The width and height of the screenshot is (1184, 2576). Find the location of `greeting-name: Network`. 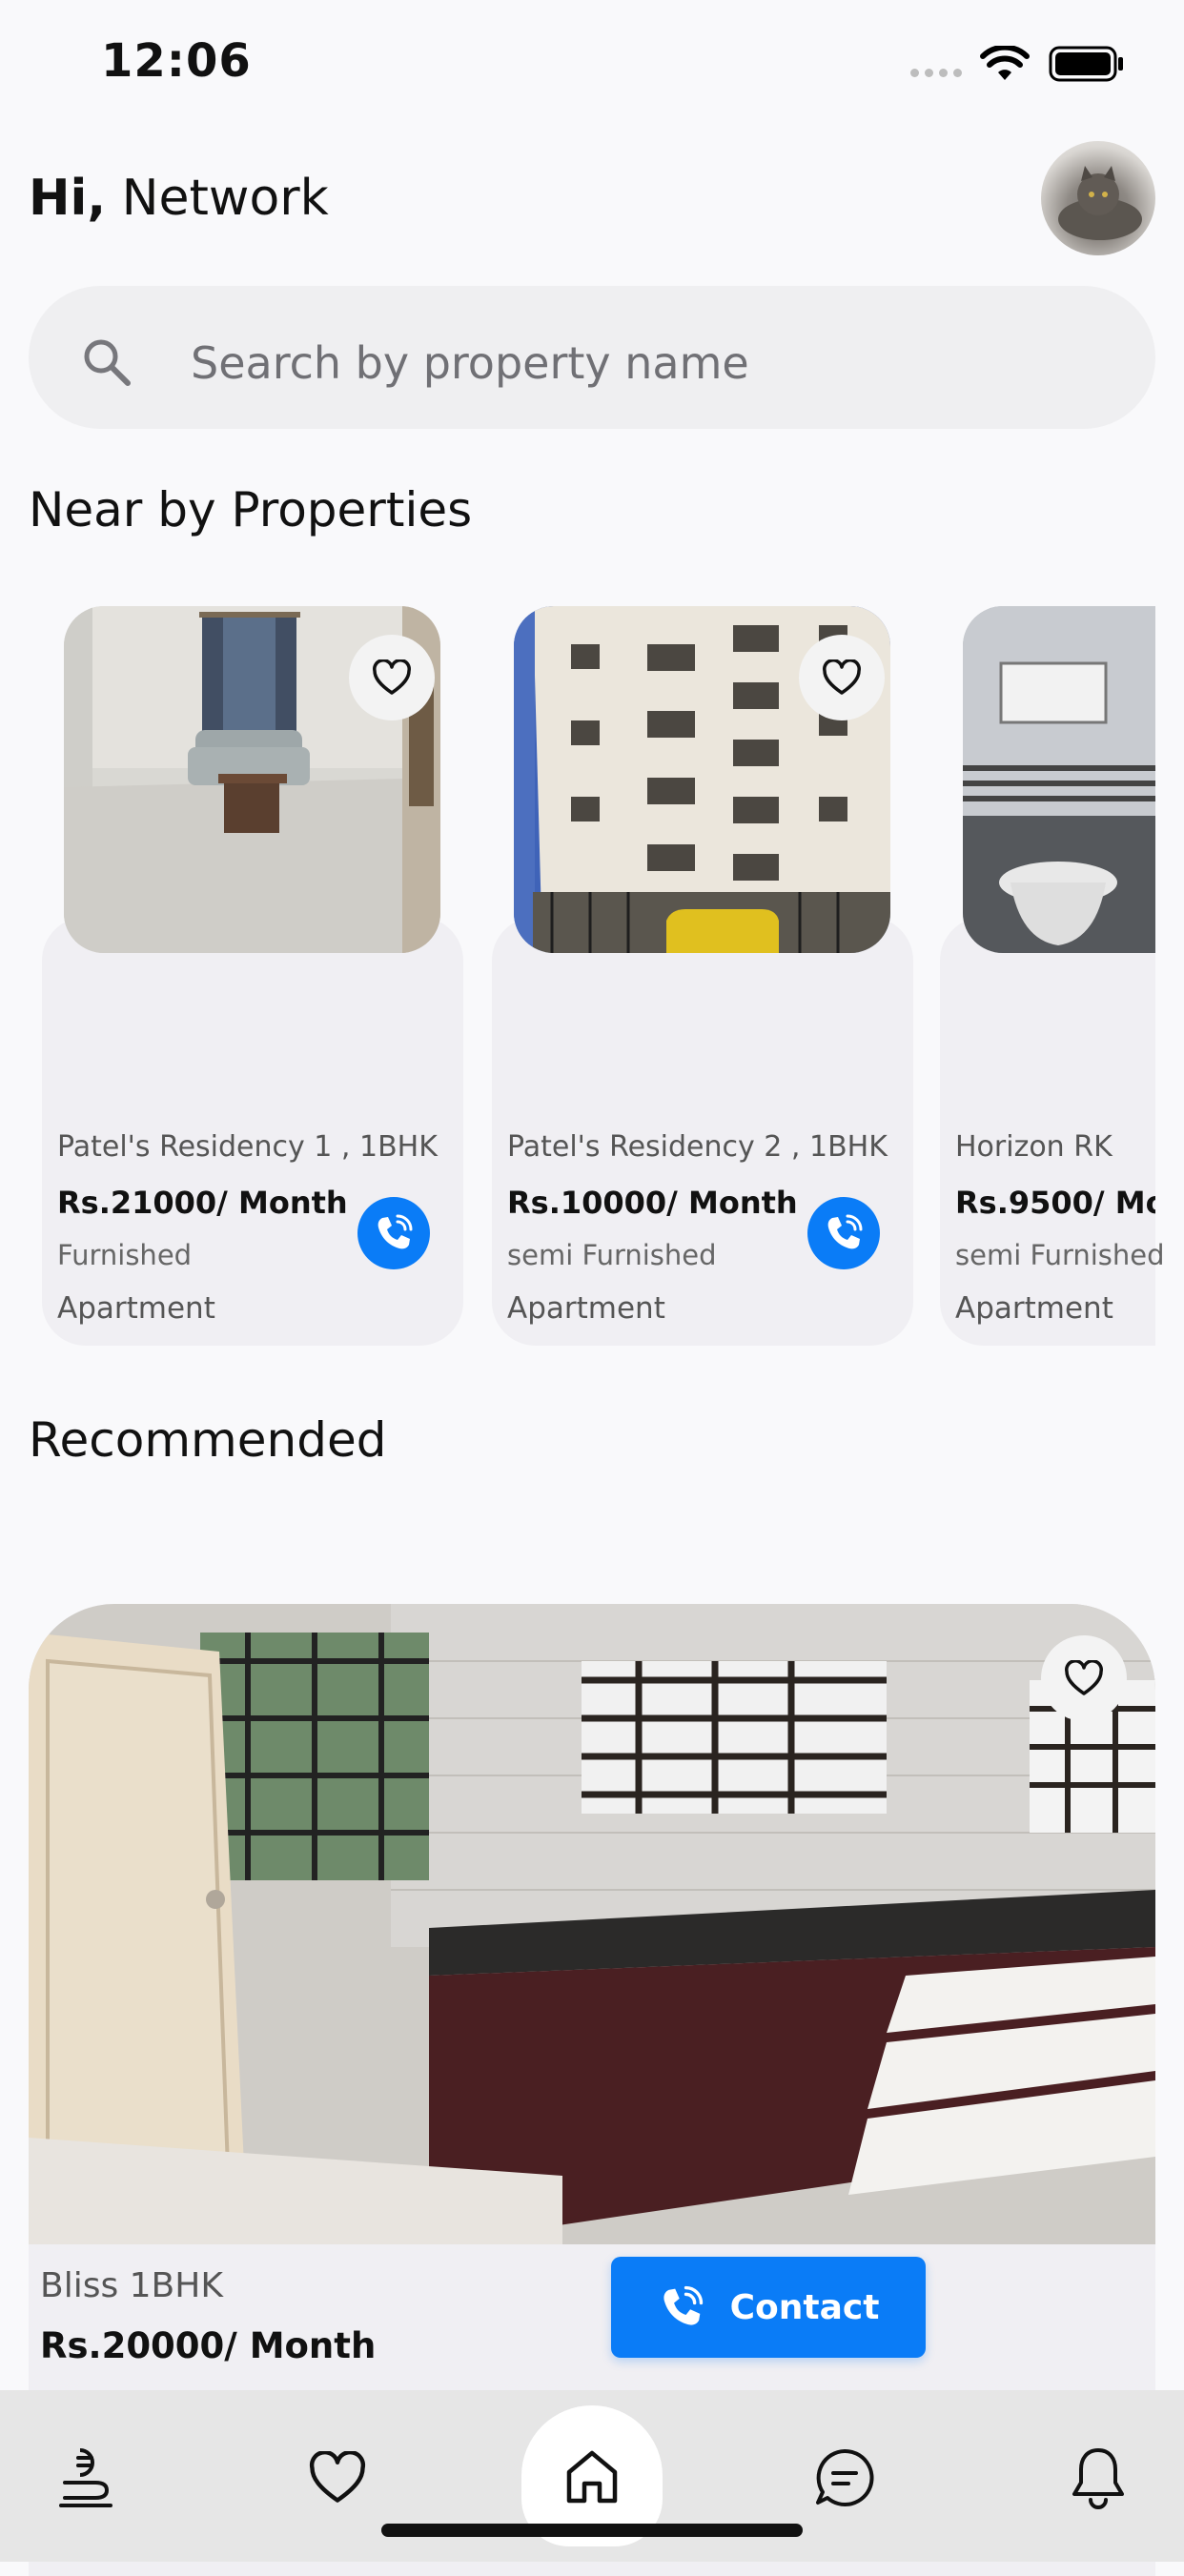

greeting-name: Network is located at coordinates (225, 199).